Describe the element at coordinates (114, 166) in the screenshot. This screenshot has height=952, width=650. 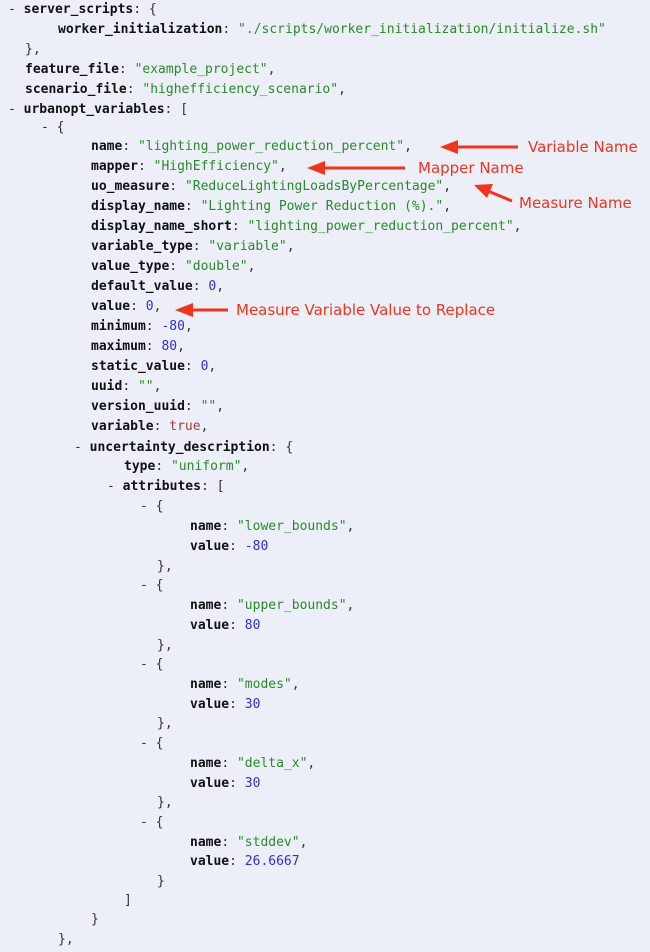
I see `json-key: mapper` at that location.